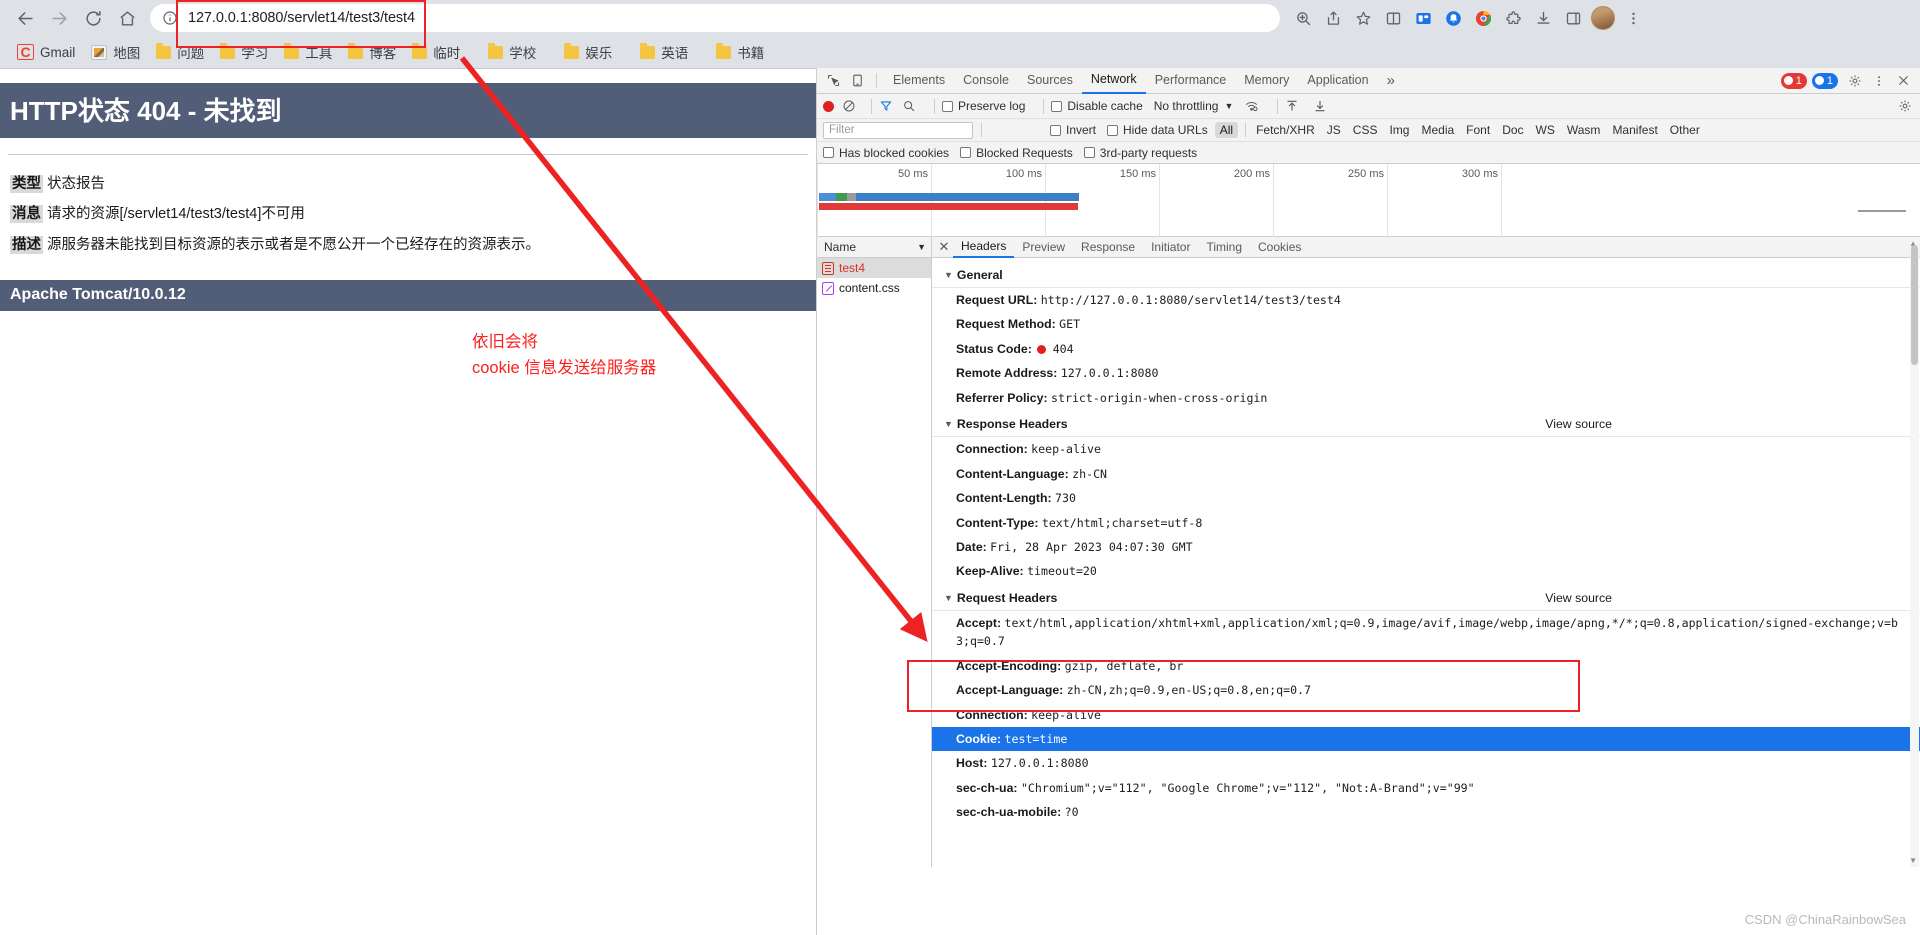 The image size is (1920, 935). Describe the element at coordinates (1426, 739) in the screenshot. I see `header-row-cookie: Cookie: test=time` at that location.